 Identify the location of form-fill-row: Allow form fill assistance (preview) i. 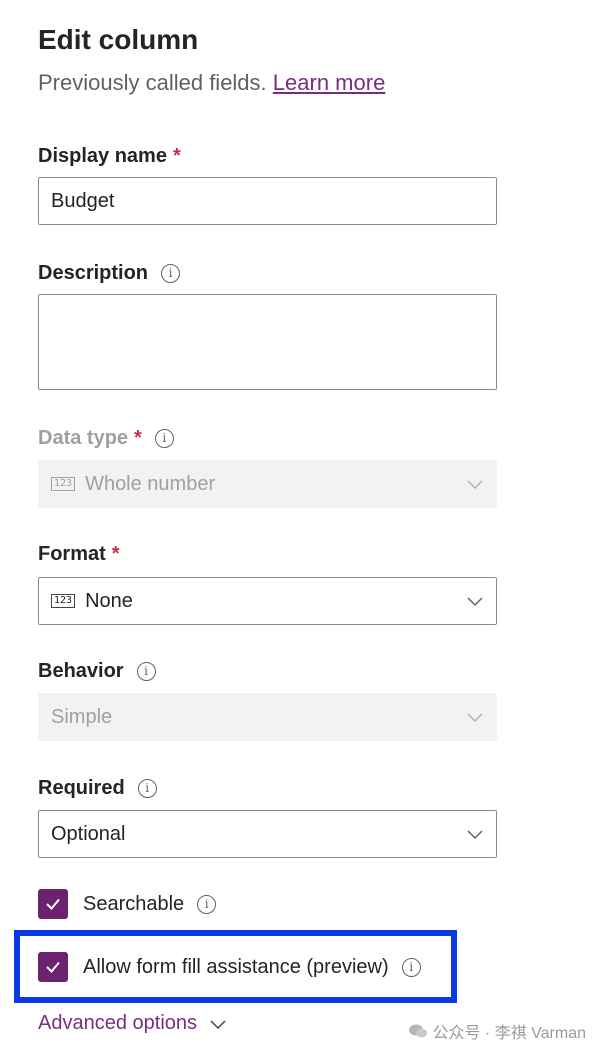
(229, 967).